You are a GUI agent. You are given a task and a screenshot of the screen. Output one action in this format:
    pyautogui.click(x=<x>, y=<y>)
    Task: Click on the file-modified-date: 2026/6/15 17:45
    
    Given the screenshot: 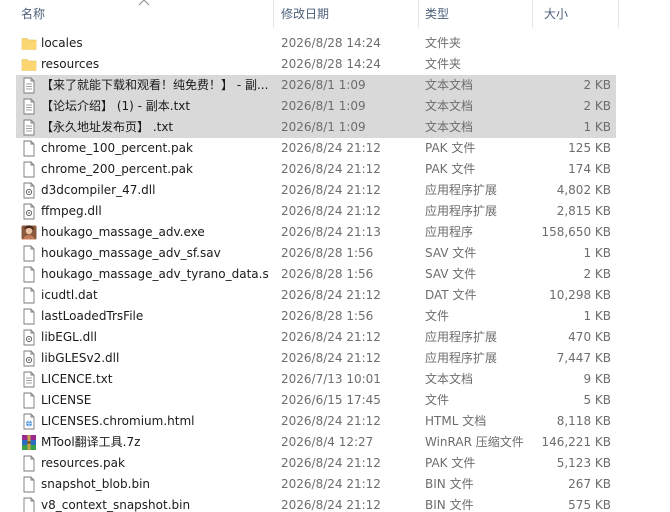 What is the action you would take?
    pyautogui.click(x=331, y=400)
    